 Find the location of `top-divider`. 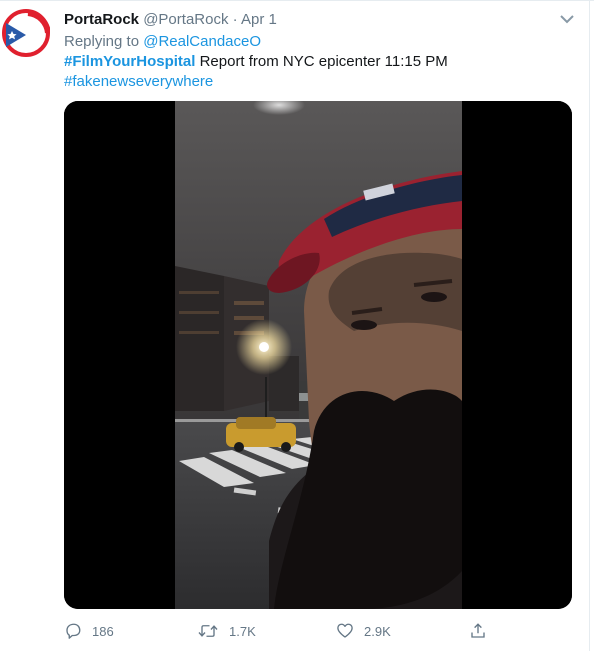

top-divider is located at coordinates (297, 0).